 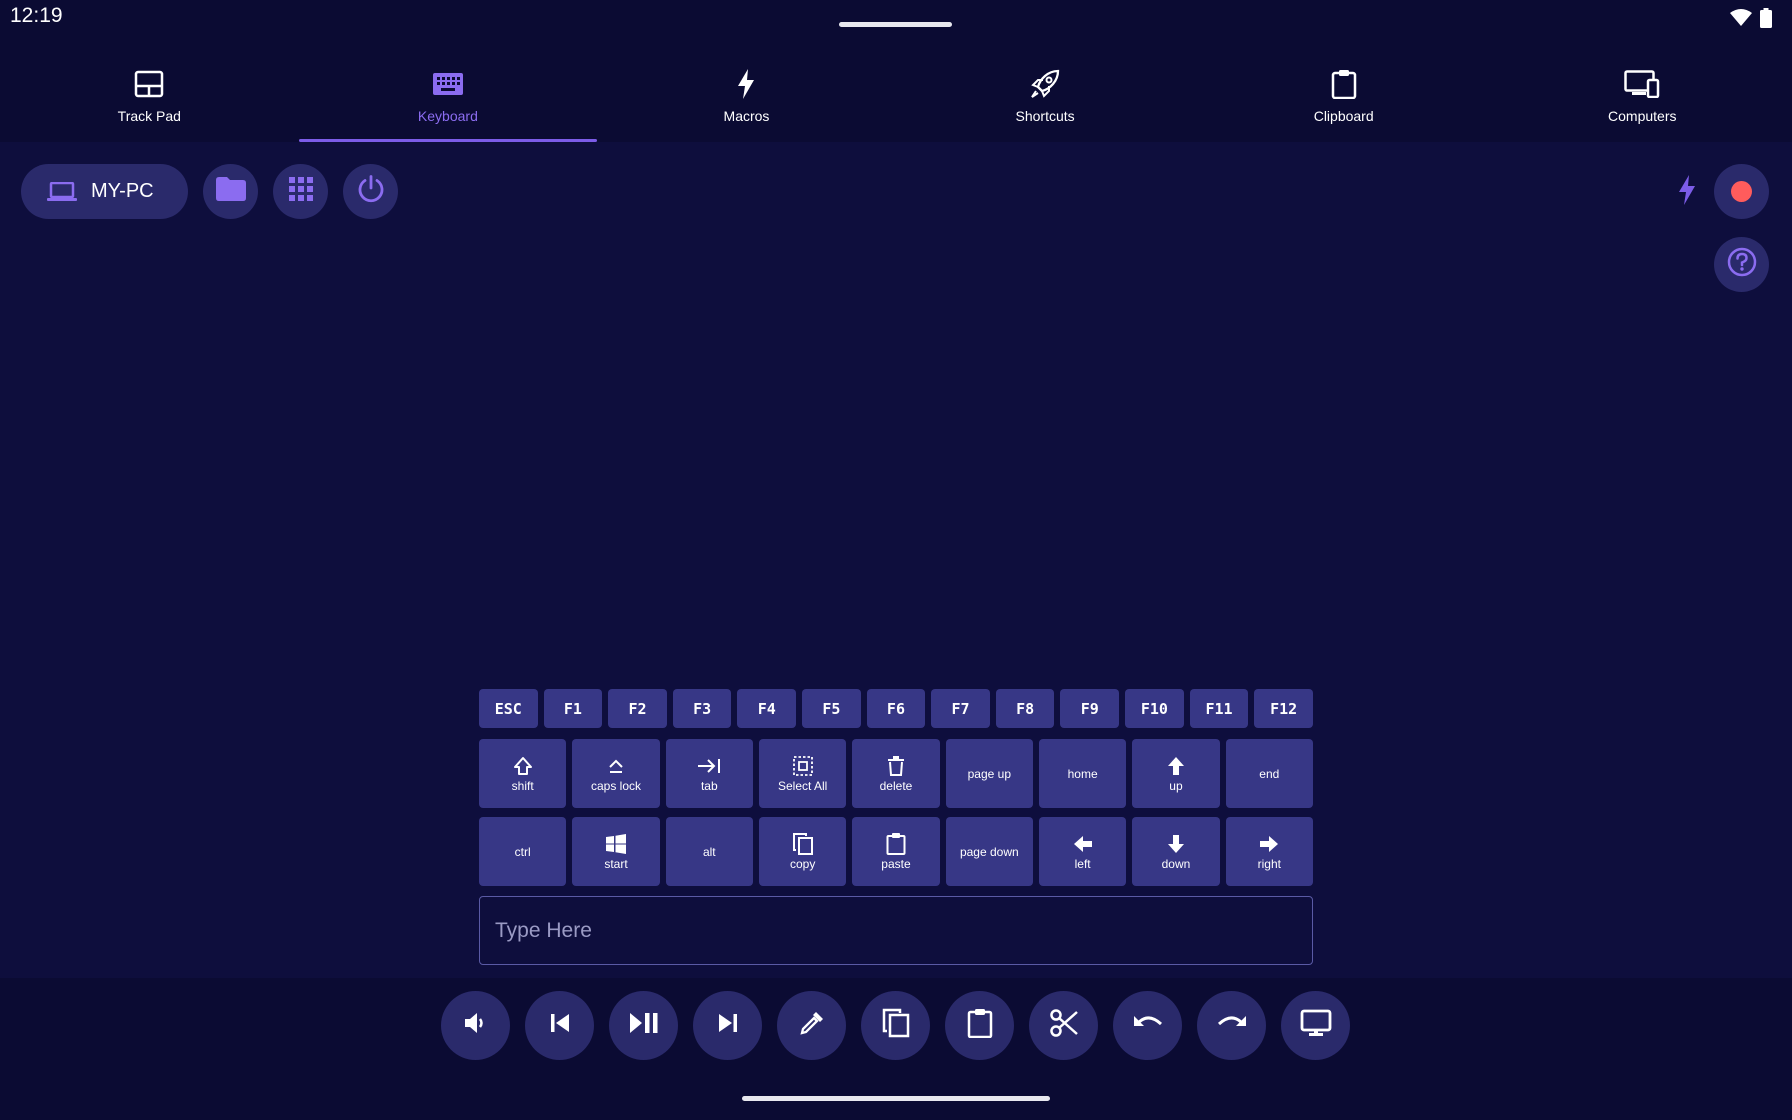 I want to click on previous-track-icon, so click(x=560, y=1025).